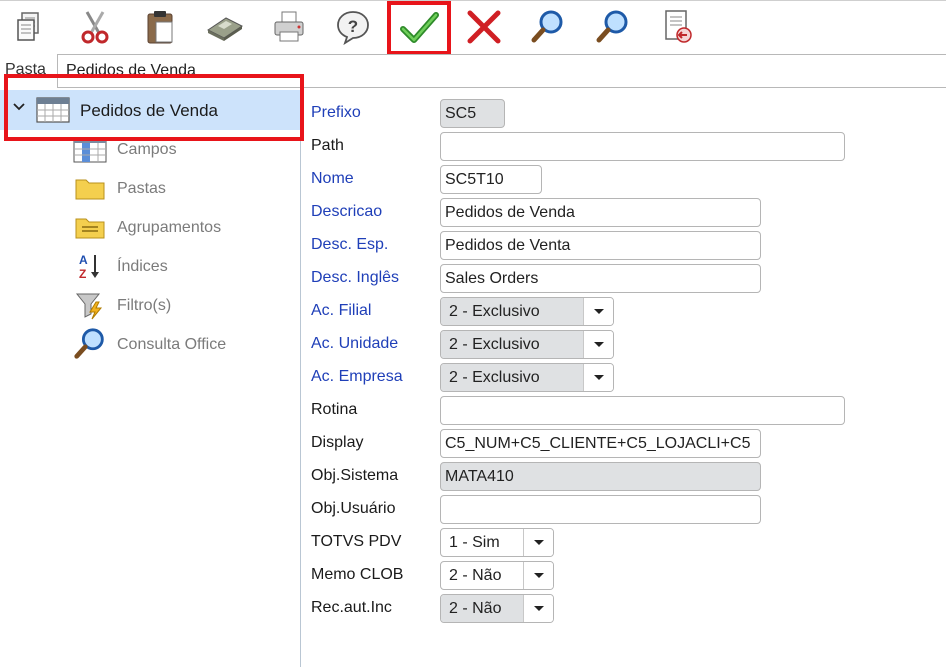 The width and height of the screenshot is (946, 667). I want to click on tree-root-highlight, so click(154, 107).